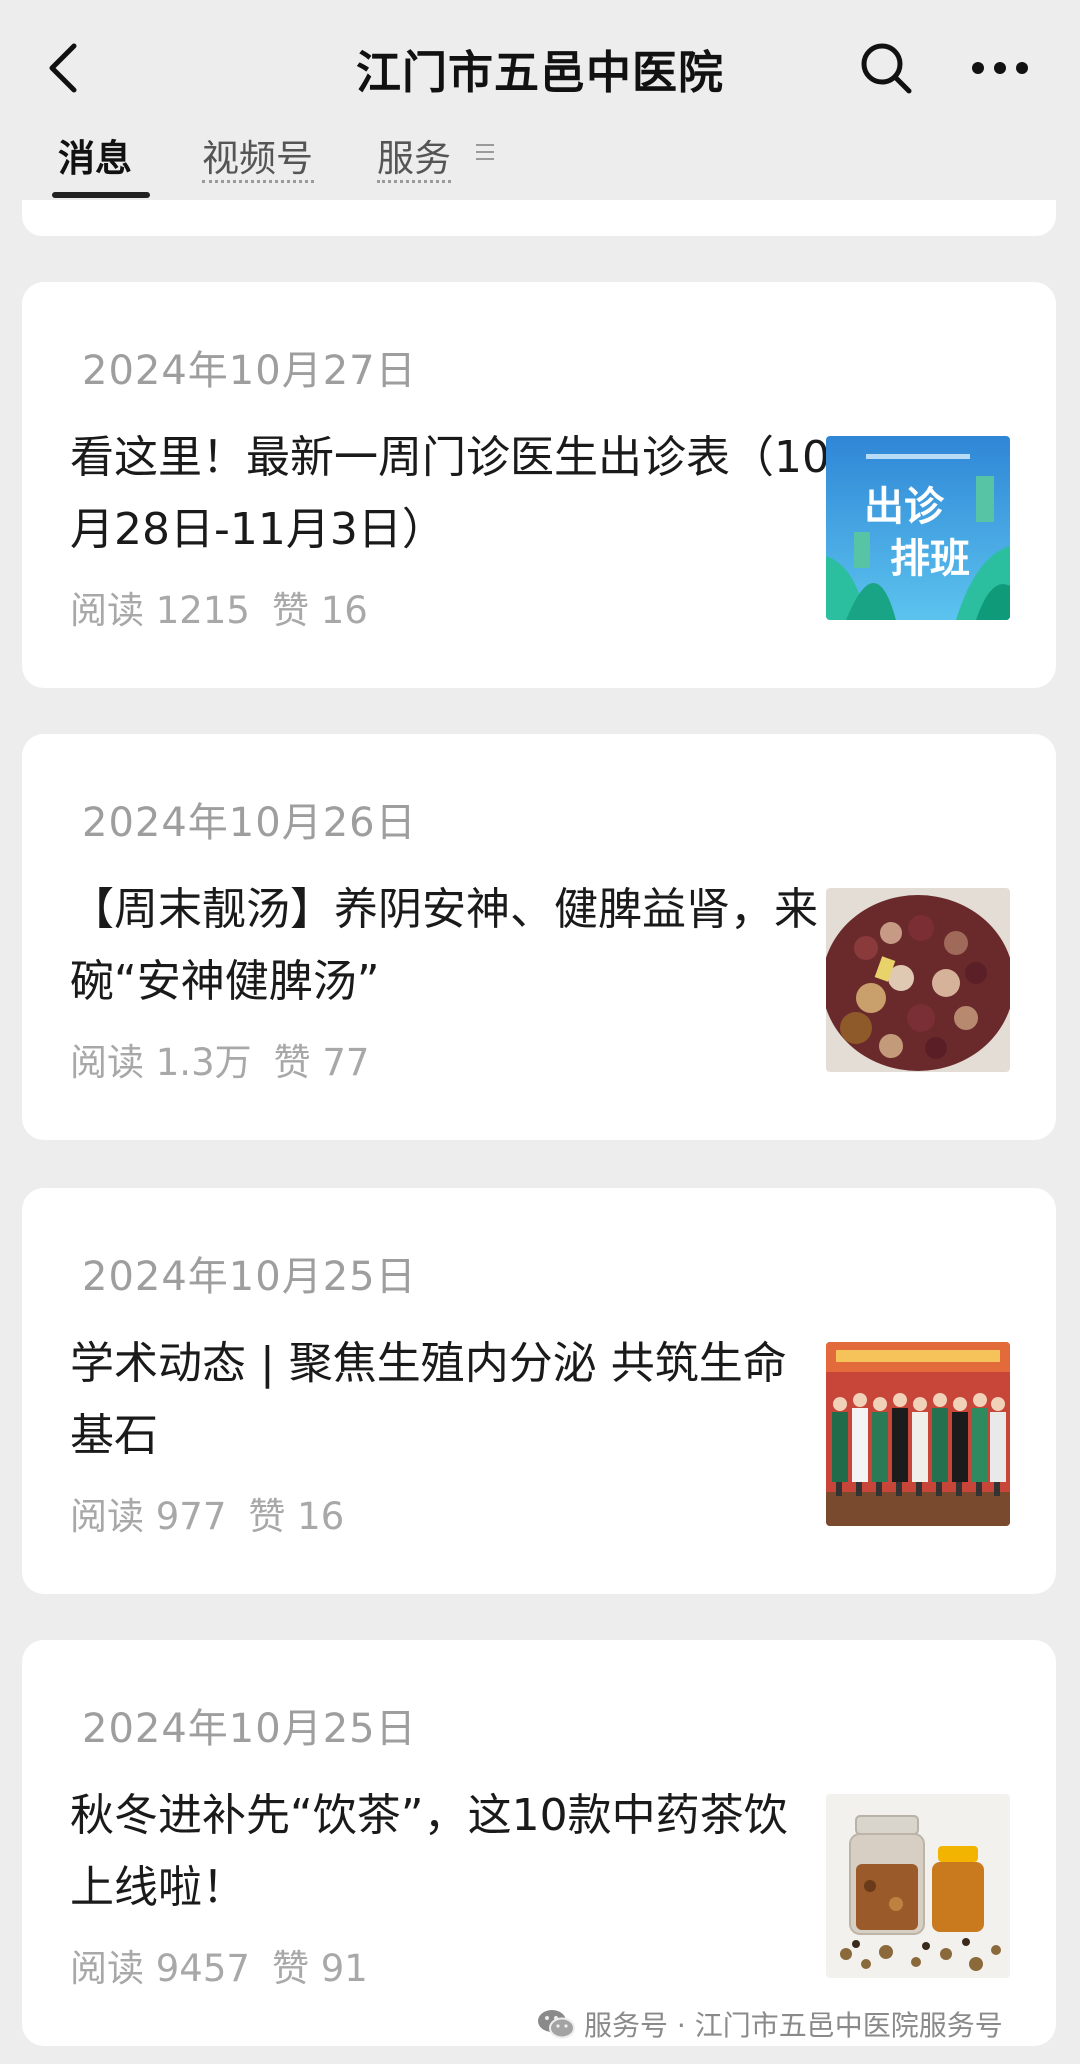  What do you see at coordinates (148, 1516) in the screenshot?
I see `read-count: 阅读 977` at bounding box center [148, 1516].